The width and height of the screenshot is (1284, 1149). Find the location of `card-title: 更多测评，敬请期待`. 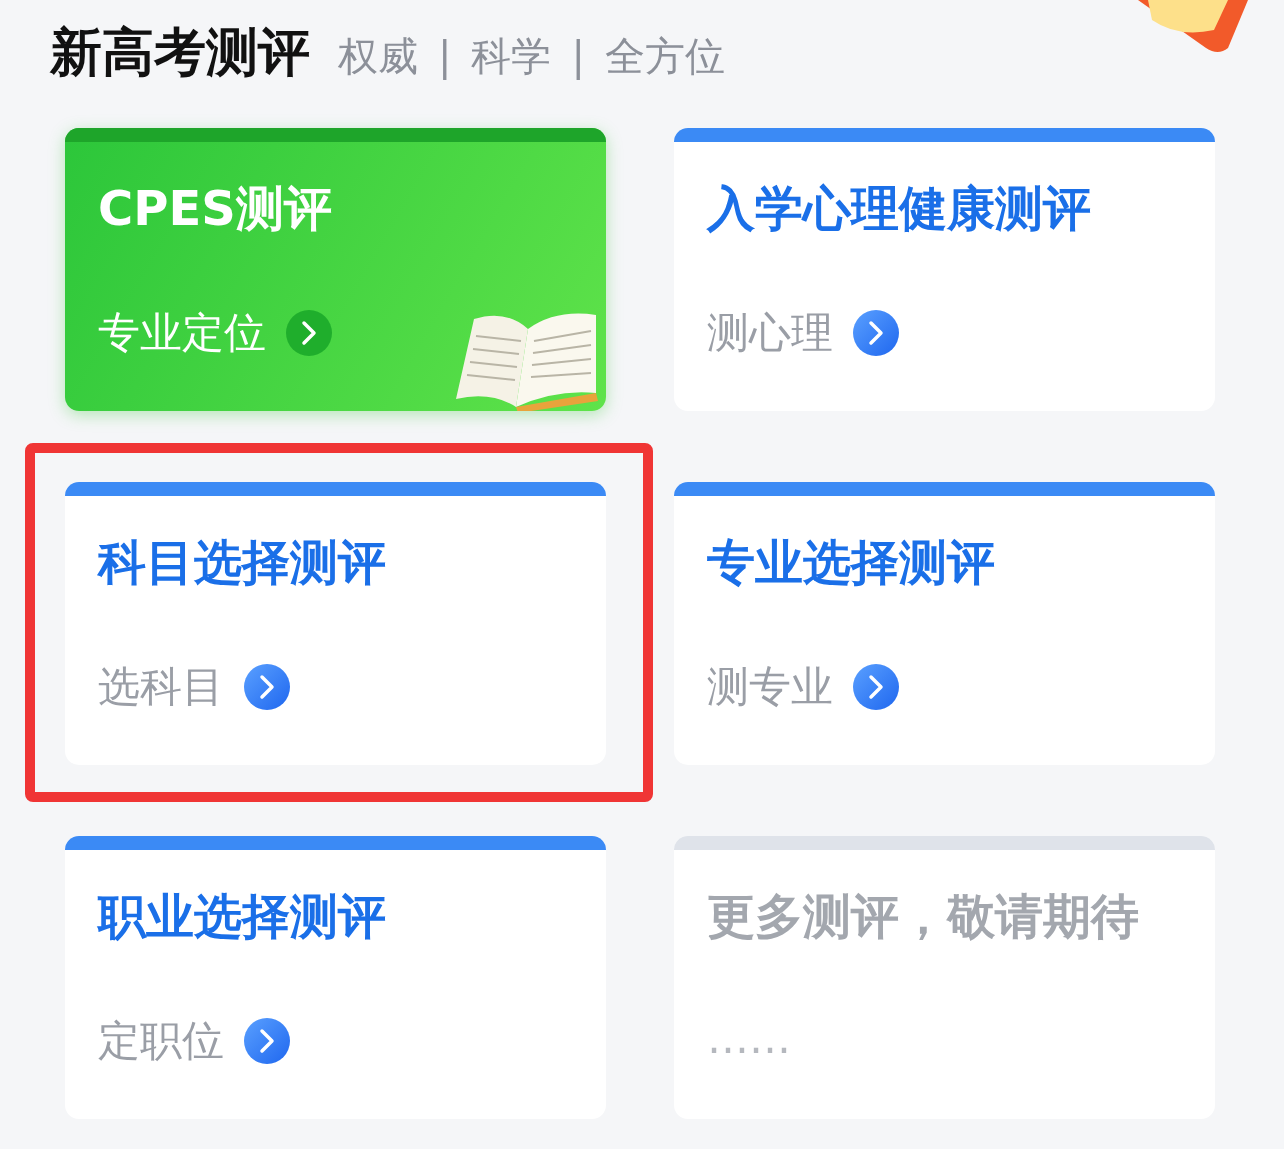

card-title: 更多测评，敬请期待 is located at coordinates (923, 916).